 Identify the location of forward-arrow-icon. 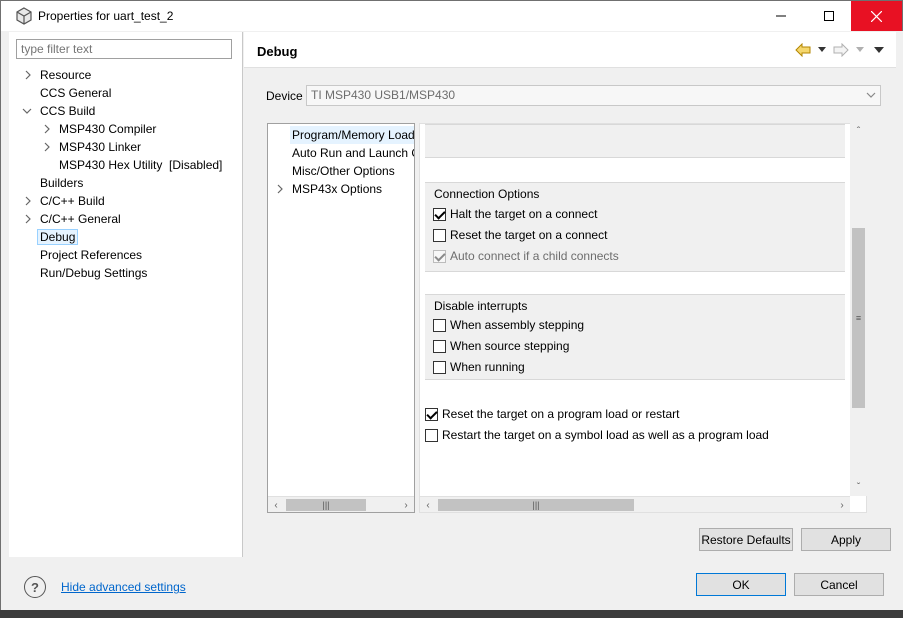
(841, 50).